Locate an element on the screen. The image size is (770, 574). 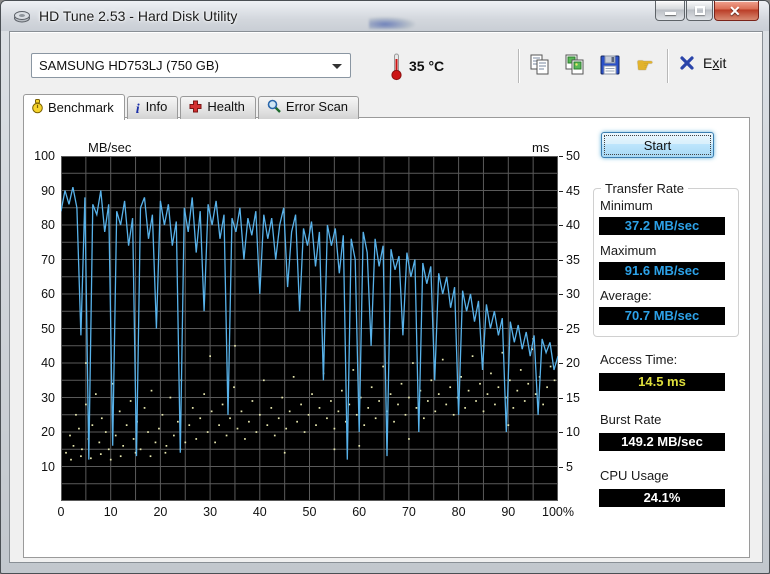
copy-screenshot-button is located at coordinates (576, 66).